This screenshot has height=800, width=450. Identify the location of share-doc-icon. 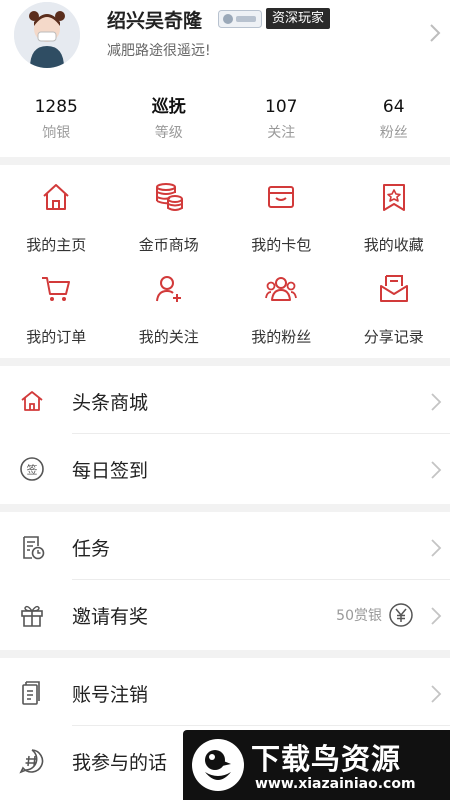
(393, 288).